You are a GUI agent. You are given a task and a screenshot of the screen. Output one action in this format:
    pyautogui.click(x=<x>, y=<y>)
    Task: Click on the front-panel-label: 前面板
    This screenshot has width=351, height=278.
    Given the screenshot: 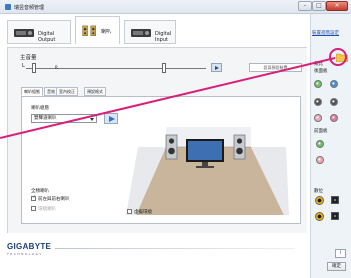 What is the action you would take?
    pyautogui.click(x=321, y=131)
    